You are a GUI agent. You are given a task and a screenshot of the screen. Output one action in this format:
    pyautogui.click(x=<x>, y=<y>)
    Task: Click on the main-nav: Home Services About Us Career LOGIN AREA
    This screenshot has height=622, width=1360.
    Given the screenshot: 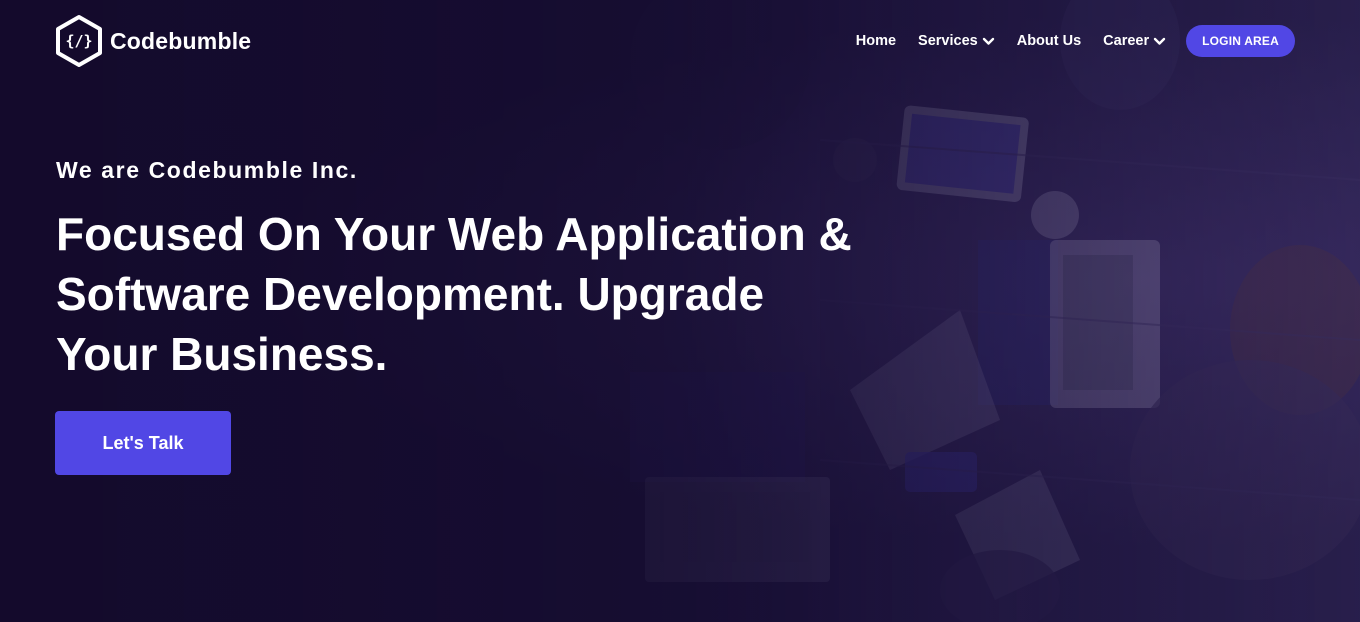 What is the action you would take?
    pyautogui.click(x=1075, y=41)
    